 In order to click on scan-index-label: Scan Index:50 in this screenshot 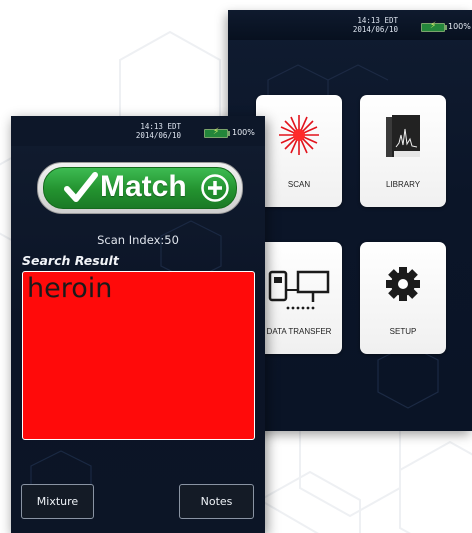, I will do `click(138, 240)`.